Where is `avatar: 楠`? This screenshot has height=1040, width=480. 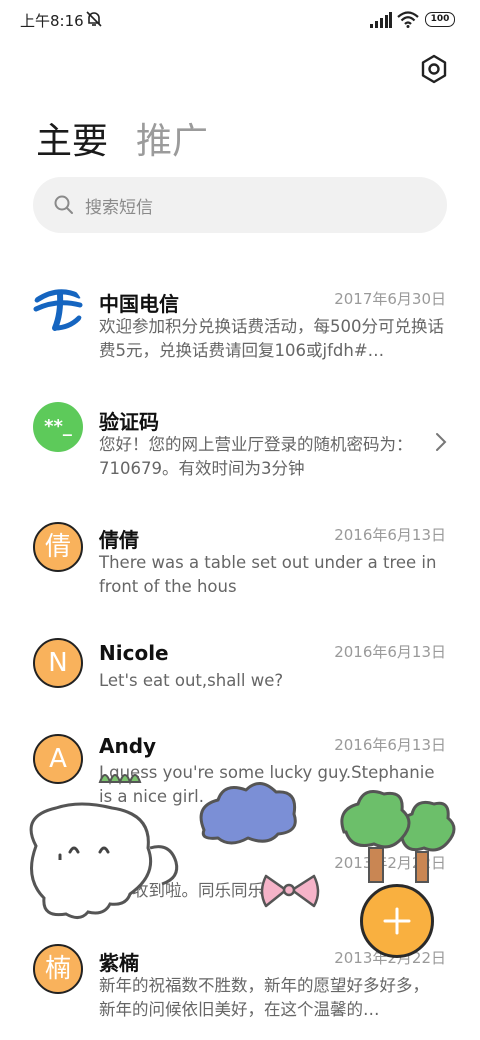 avatar: 楠 is located at coordinates (58, 969).